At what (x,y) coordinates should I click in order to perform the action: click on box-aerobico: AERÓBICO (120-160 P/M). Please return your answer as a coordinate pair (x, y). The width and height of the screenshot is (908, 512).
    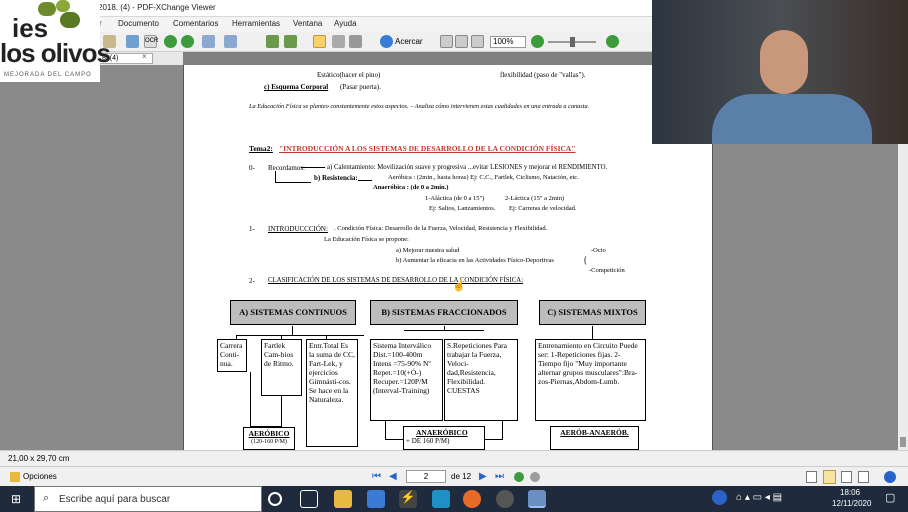
    Looking at the image, I should click on (269, 438).